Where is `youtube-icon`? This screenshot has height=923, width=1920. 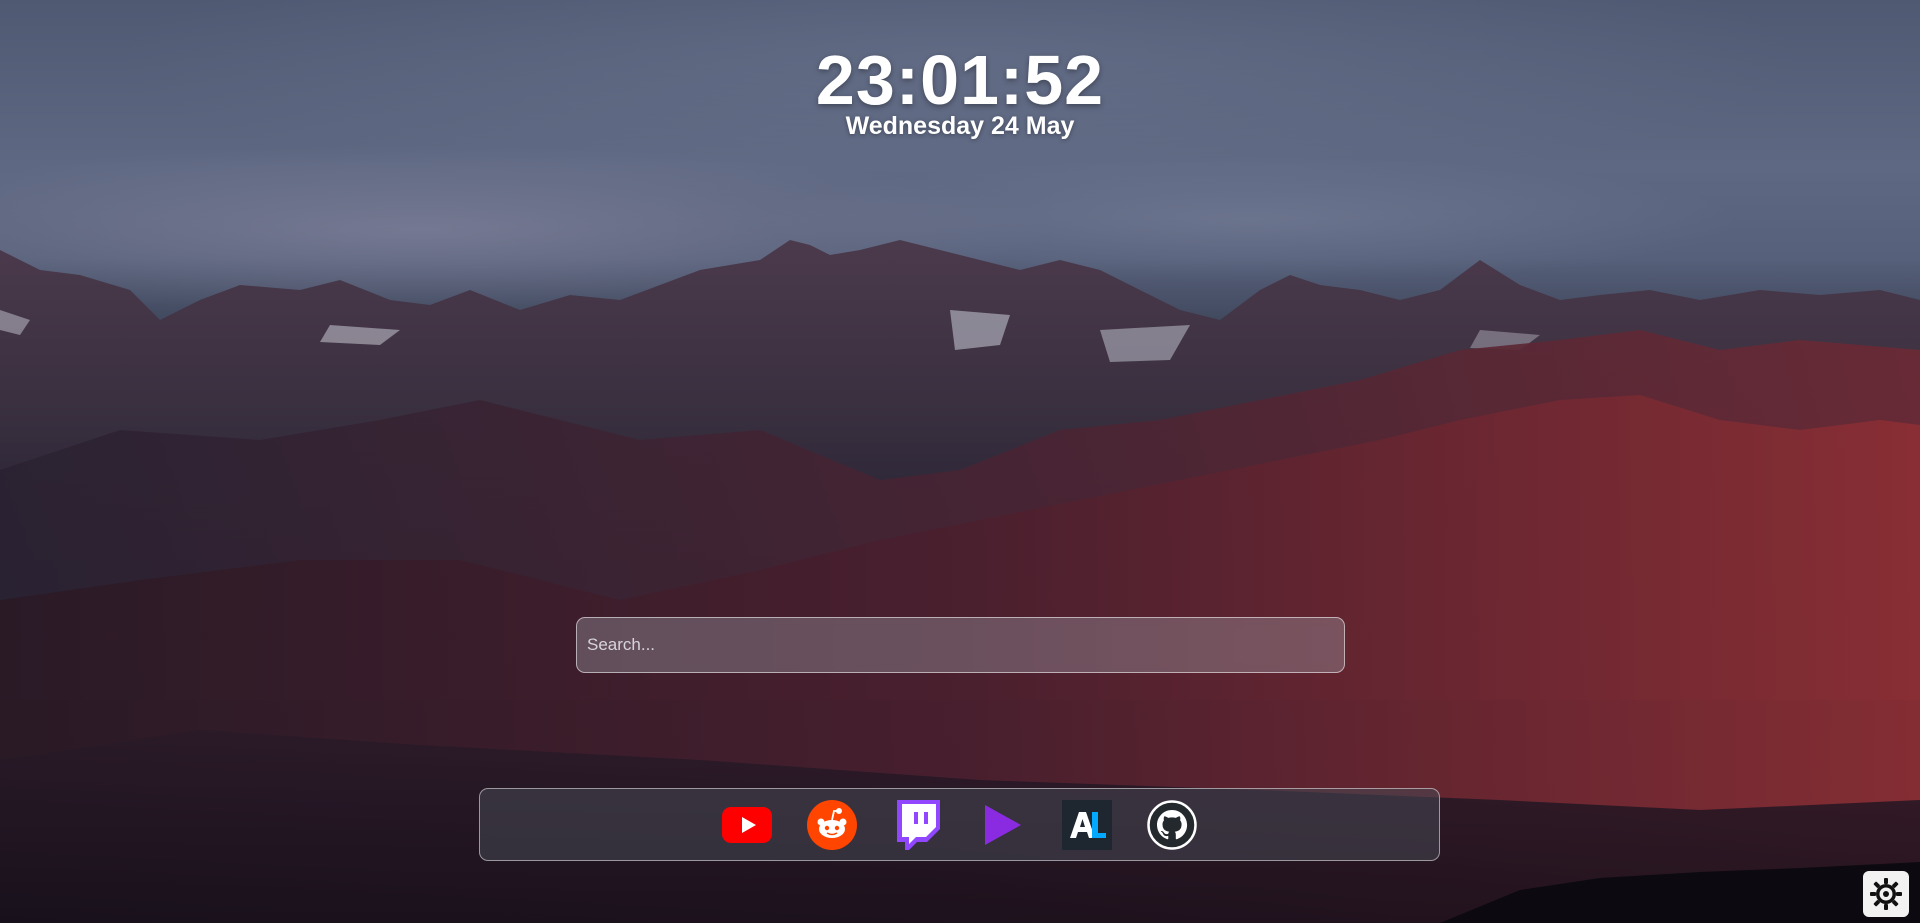 youtube-icon is located at coordinates (747, 824).